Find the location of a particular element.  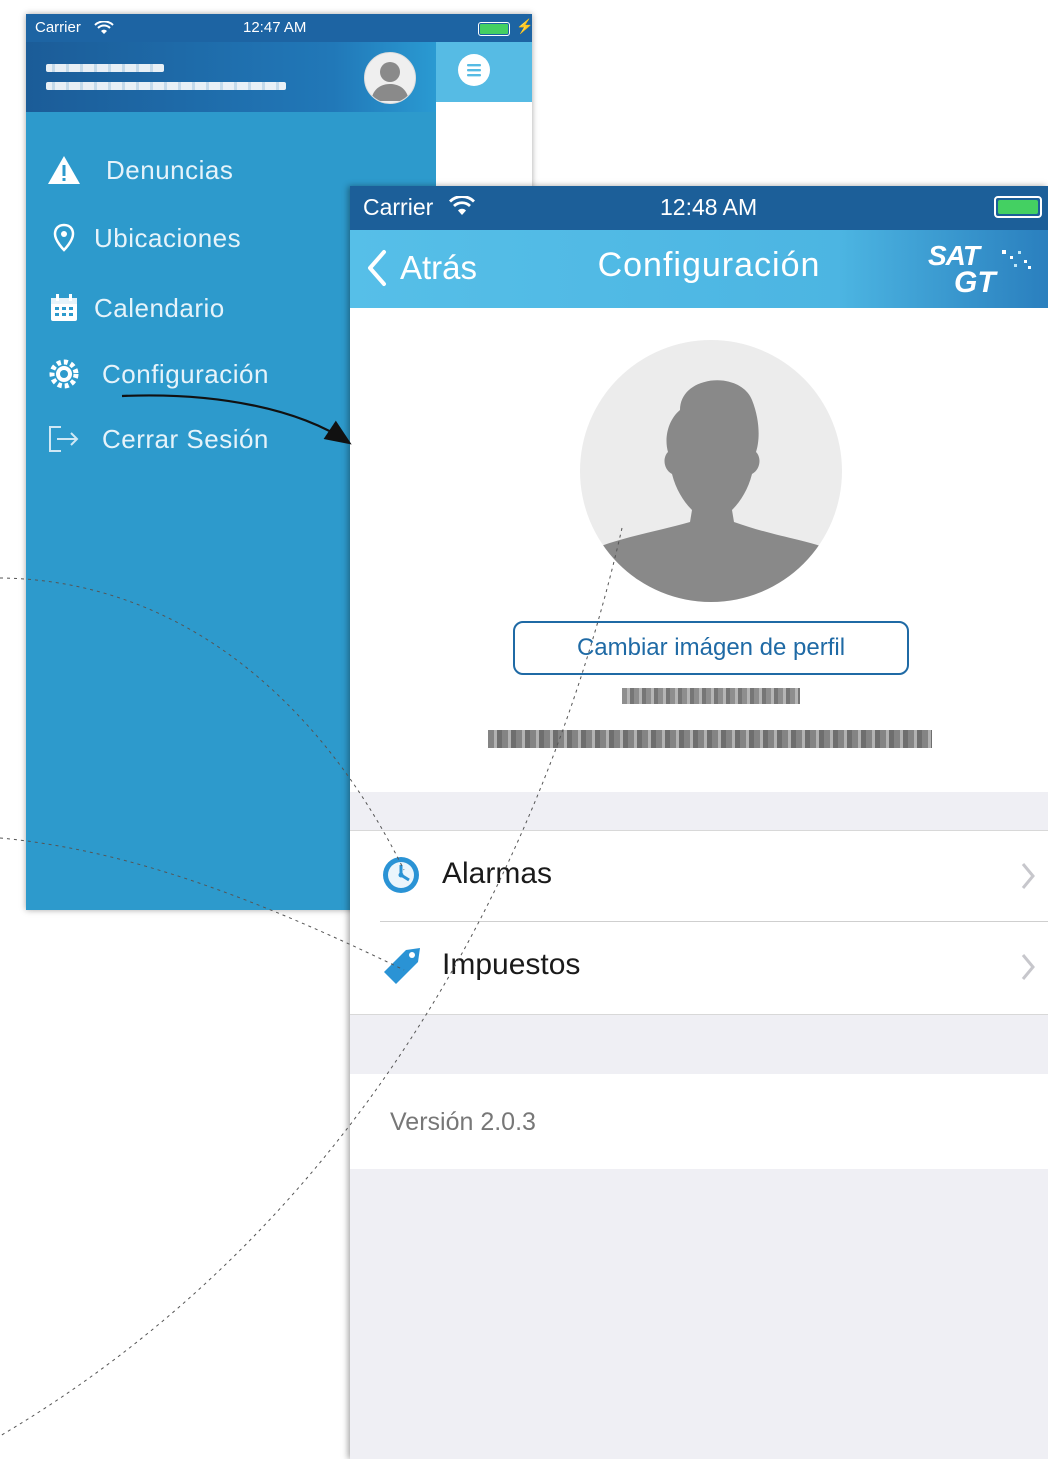

menu-toggle-button is located at coordinates (474, 70).